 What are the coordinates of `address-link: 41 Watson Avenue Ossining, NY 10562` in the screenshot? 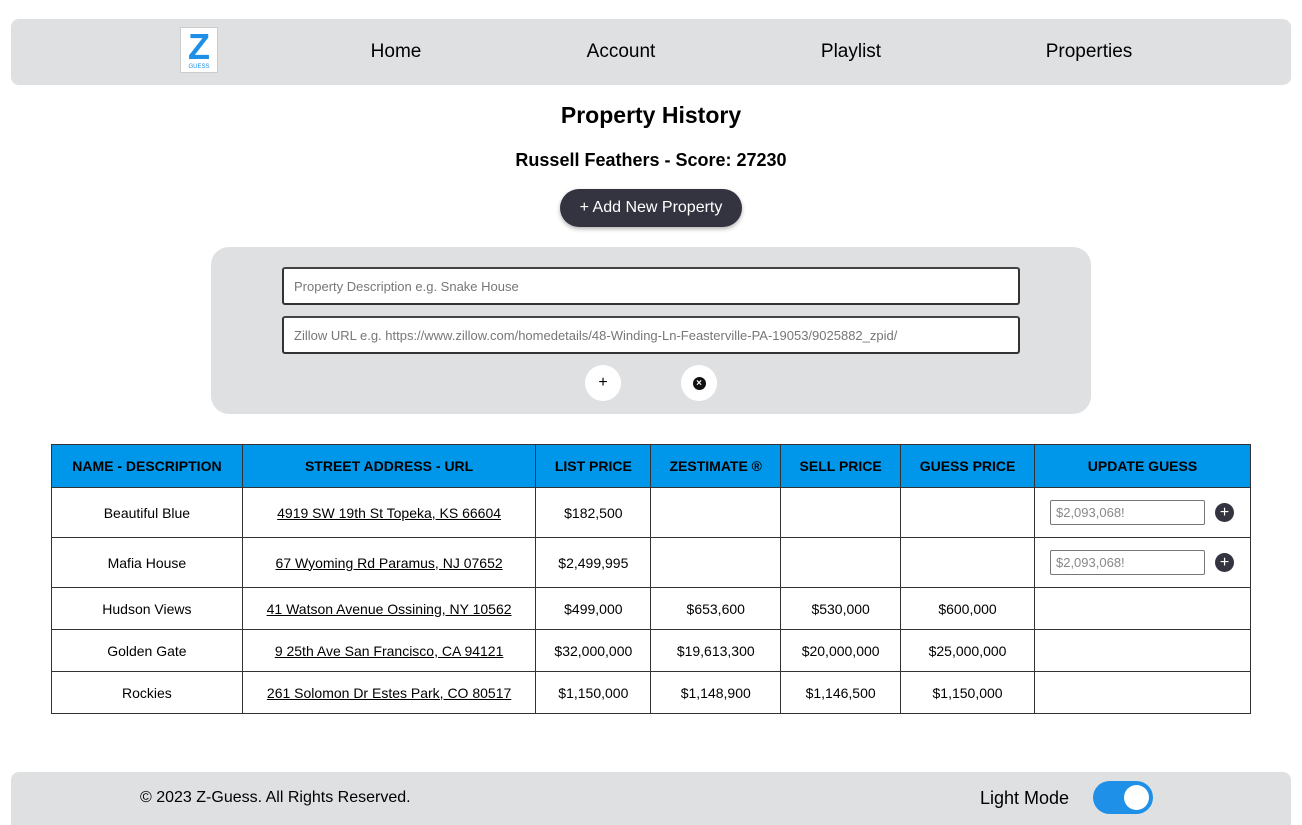 It's located at (389, 609).